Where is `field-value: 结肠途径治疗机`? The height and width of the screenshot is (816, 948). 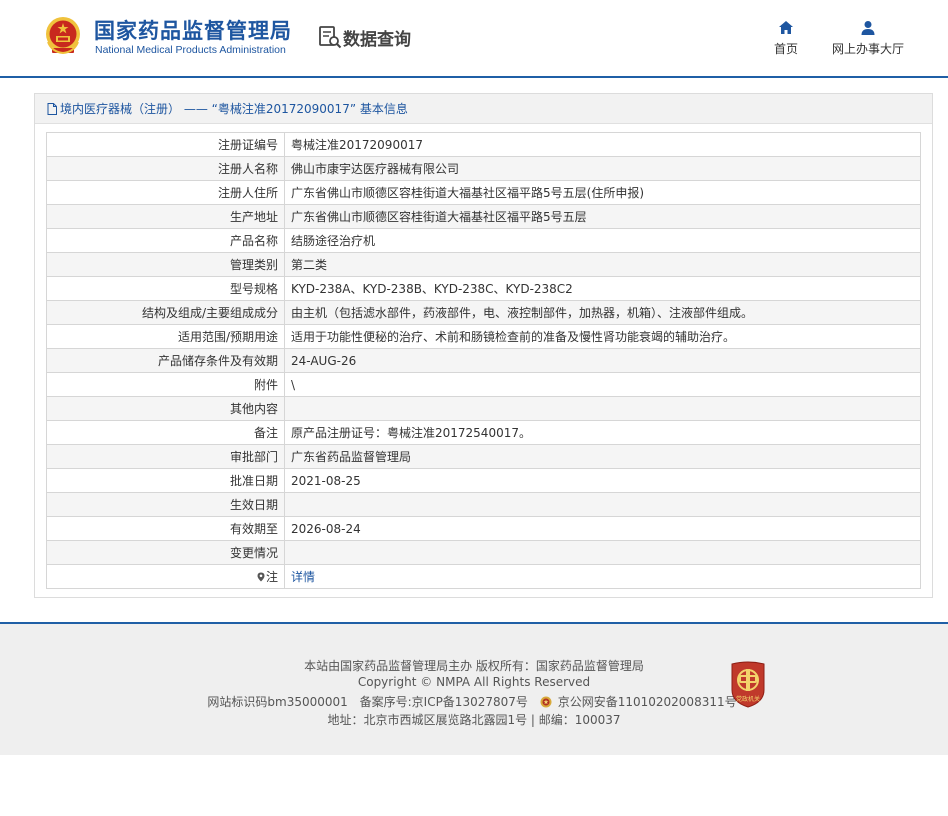
field-value: 结肠途径治疗机 is located at coordinates (602, 240).